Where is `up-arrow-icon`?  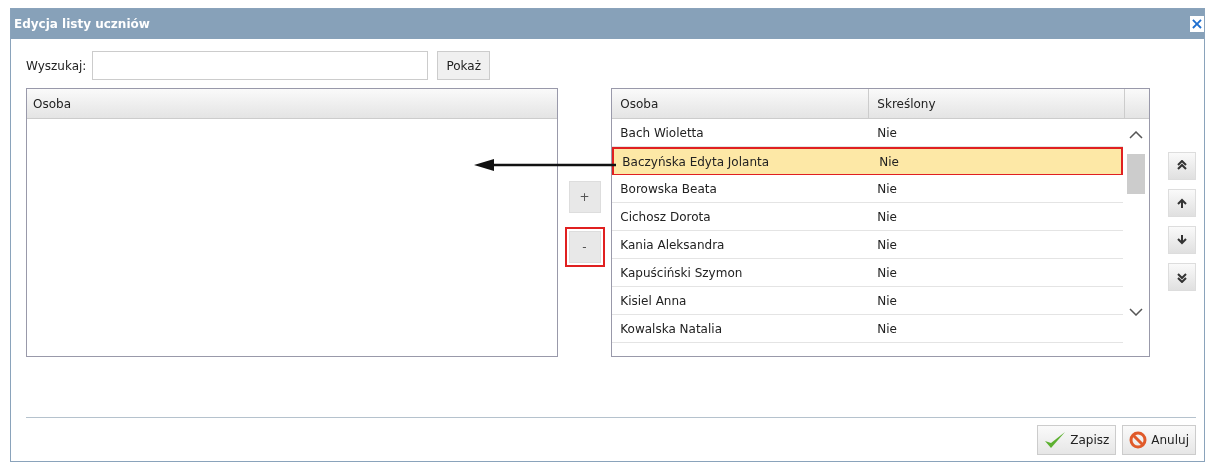
up-arrow-icon is located at coordinates (1182, 203).